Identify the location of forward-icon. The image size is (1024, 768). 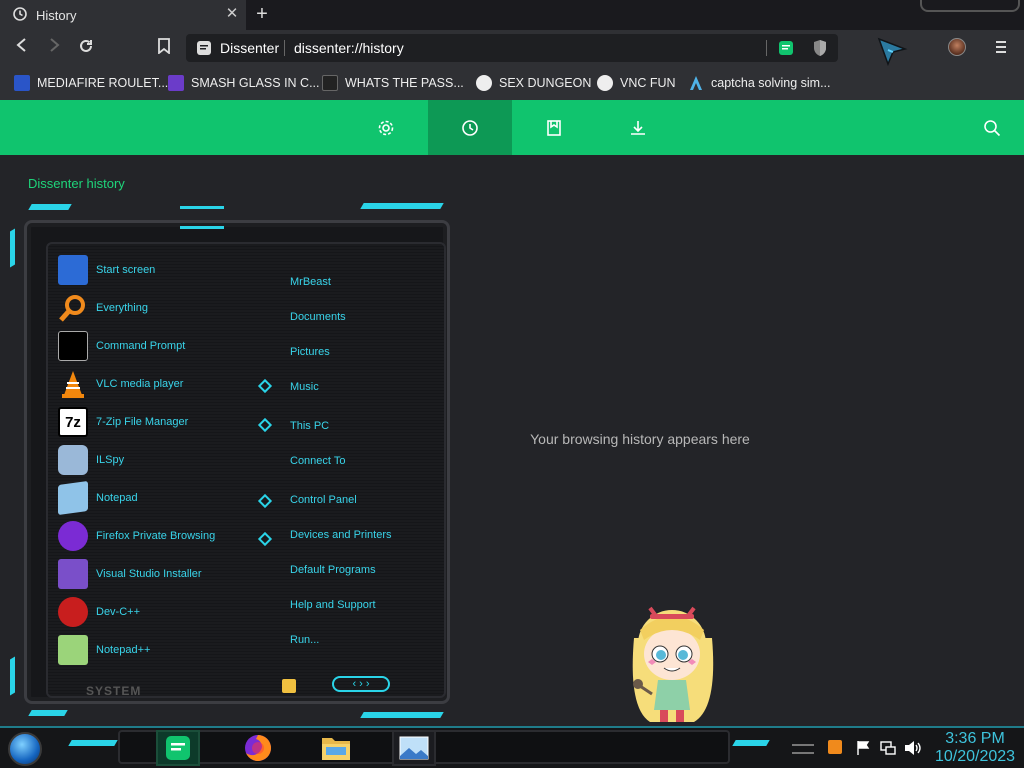
(54, 48).